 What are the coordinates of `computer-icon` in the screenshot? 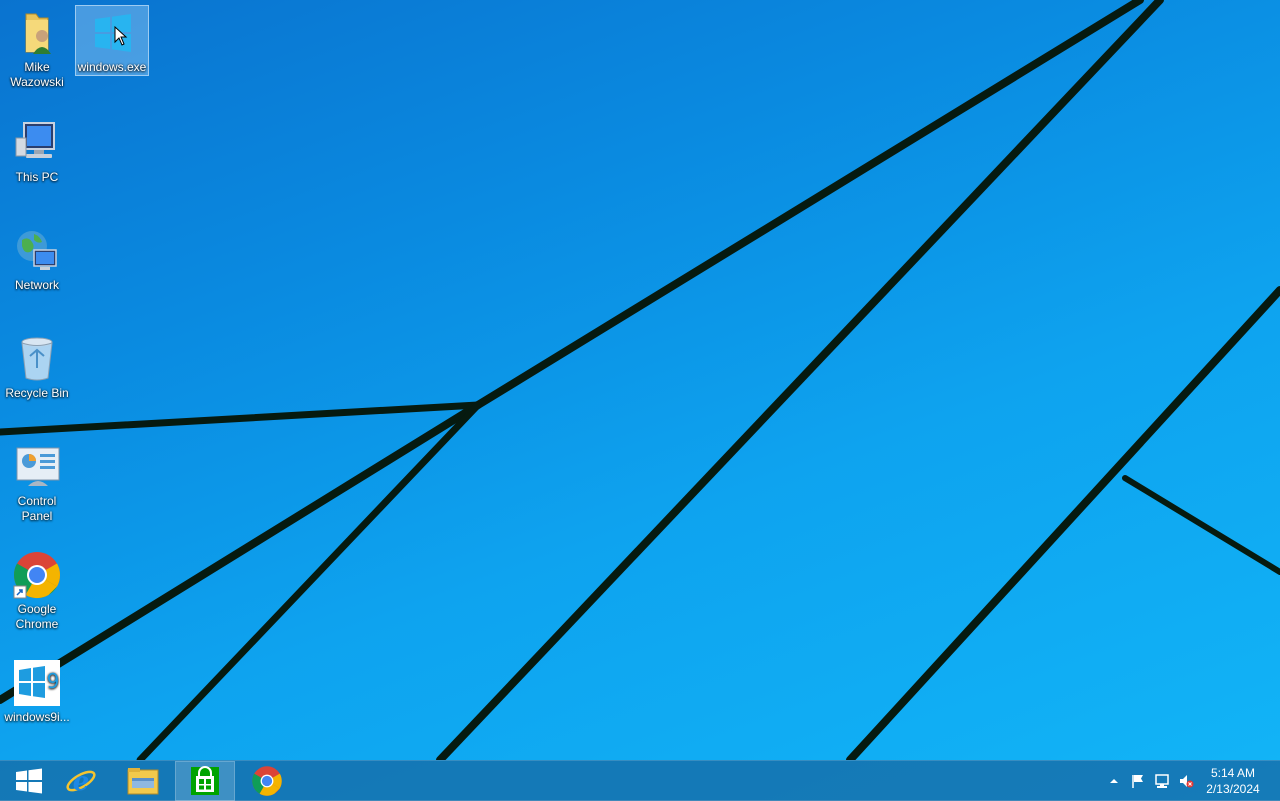 It's located at (37, 143).